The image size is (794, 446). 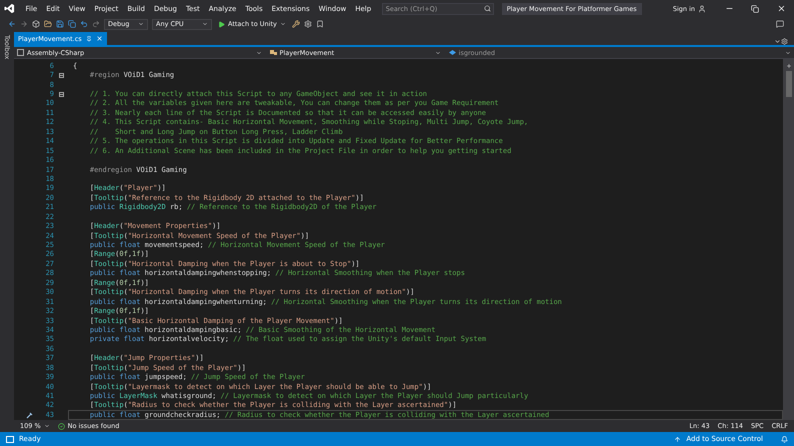 What do you see at coordinates (61, 426) in the screenshot?
I see `check-icon` at bounding box center [61, 426].